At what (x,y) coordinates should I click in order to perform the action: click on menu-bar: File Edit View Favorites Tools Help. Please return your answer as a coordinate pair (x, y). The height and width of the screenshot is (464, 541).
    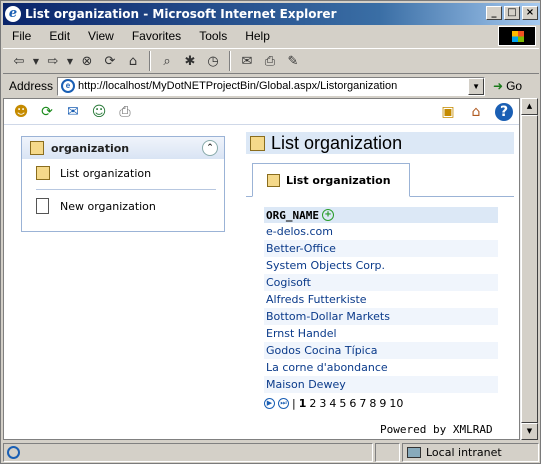
    Looking at the image, I should click on (250, 36).